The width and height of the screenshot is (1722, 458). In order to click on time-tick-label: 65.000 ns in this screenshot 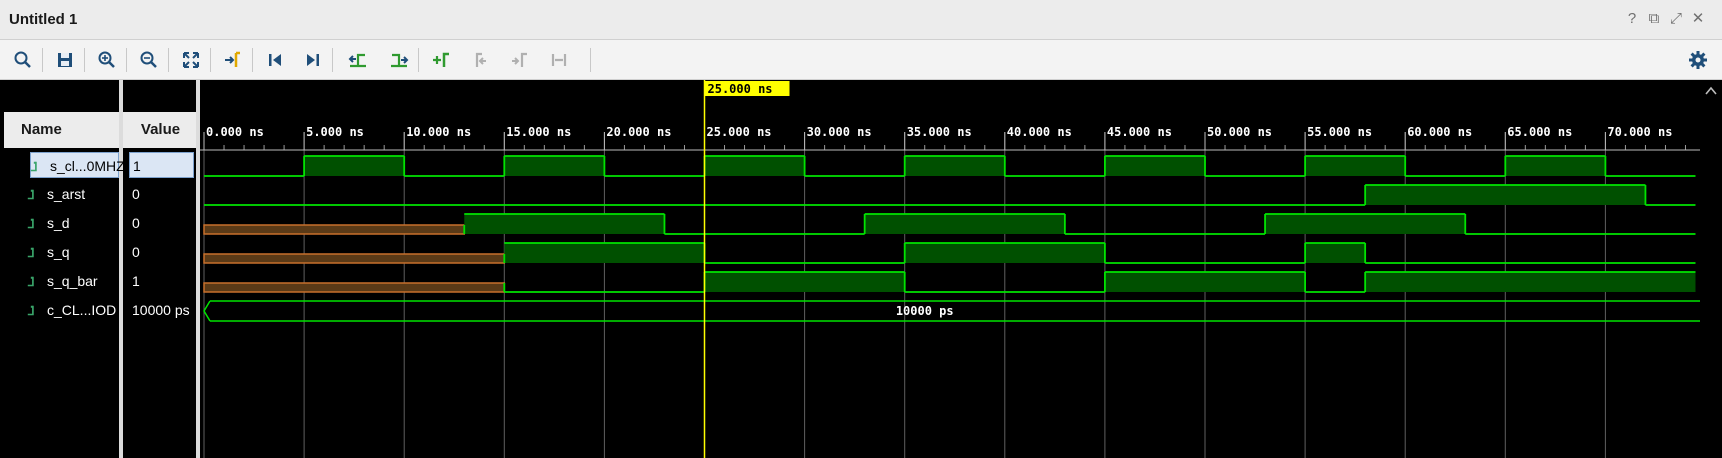, I will do `click(1539, 132)`.